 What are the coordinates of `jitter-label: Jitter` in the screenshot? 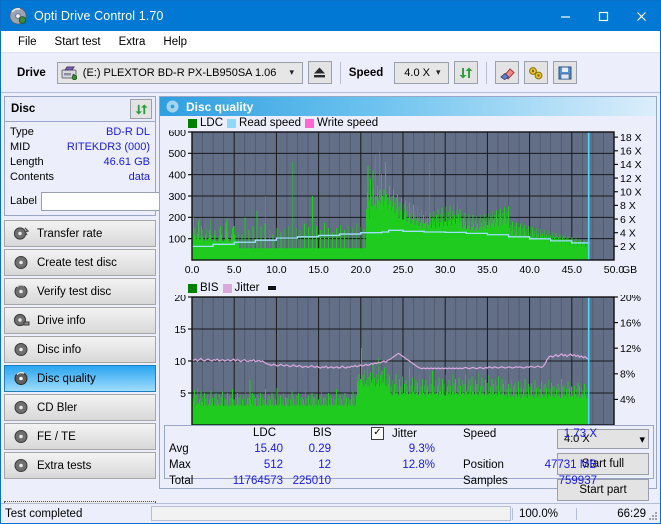 It's located at (404, 434).